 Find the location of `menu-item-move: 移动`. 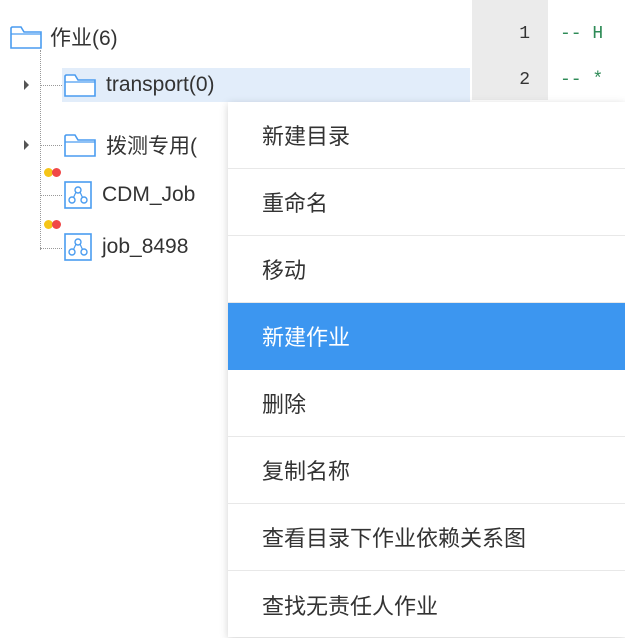

menu-item-move: 移动 is located at coordinates (426, 269).